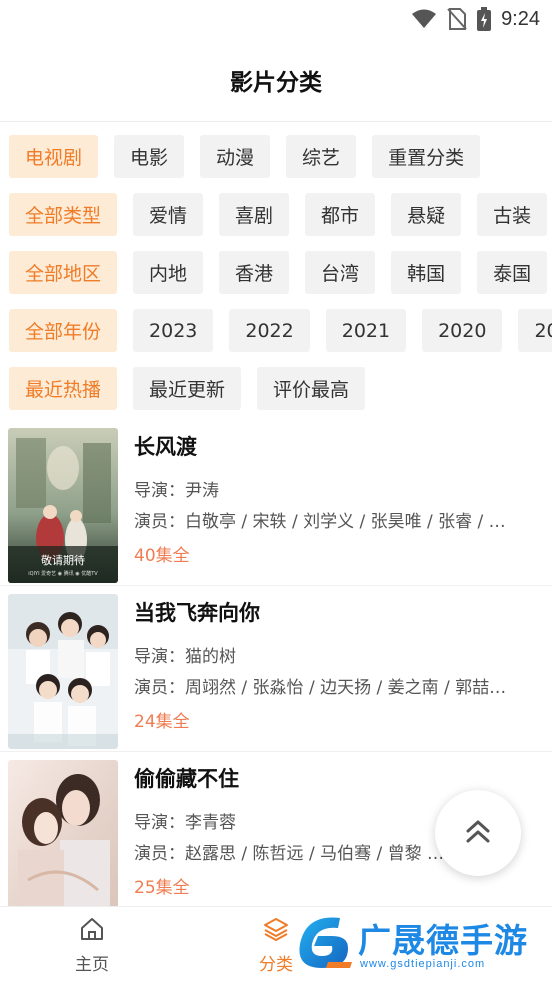 The height and width of the screenshot is (983, 552). What do you see at coordinates (276, 931) in the screenshot?
I see `layers-icon` at bounding box center [276, 931].